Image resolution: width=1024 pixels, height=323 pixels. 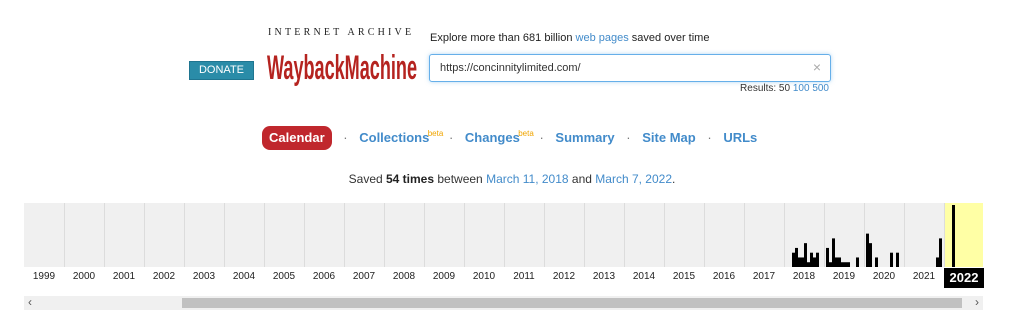 I want to click on year-label: 2011, so click(x=524, y=277).